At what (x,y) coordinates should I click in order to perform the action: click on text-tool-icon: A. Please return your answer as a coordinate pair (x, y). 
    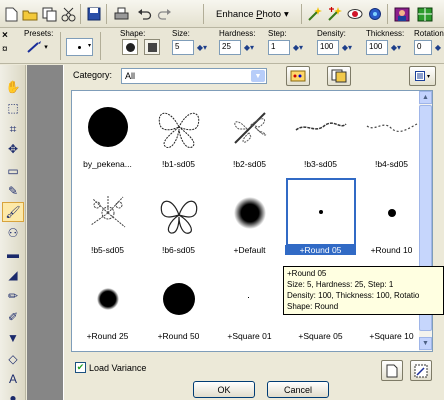
    Looking at the image, I should click on (13, 379).